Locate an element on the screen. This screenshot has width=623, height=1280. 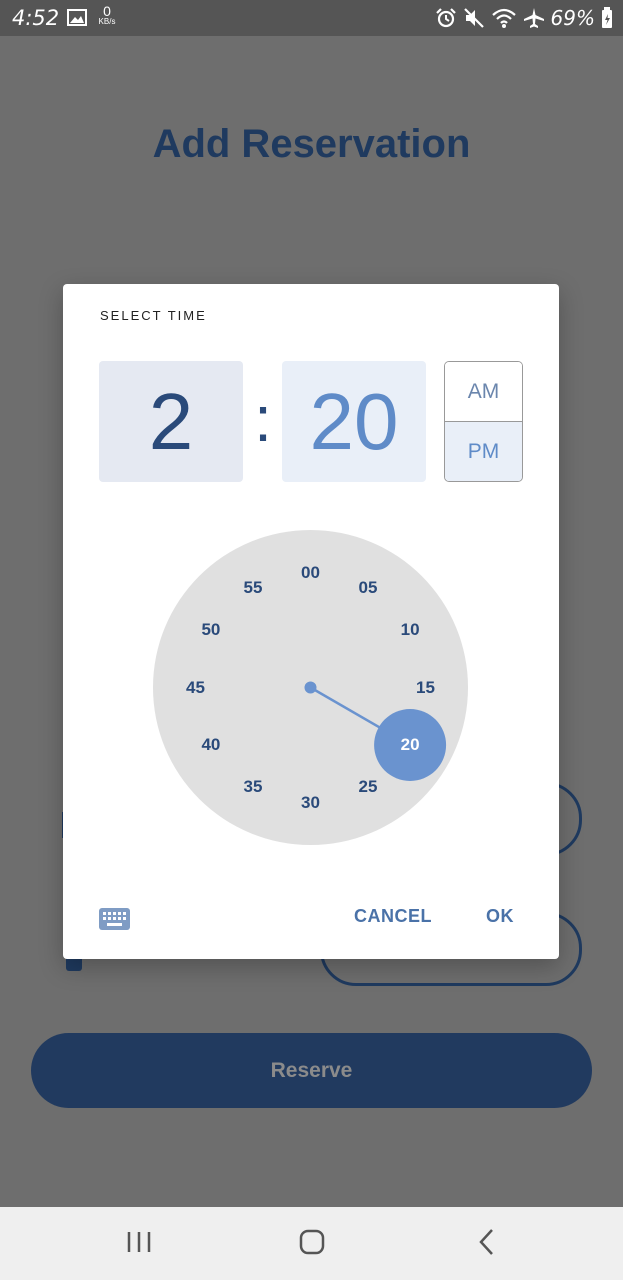
home-icon is located at coordinates (312, 1242).